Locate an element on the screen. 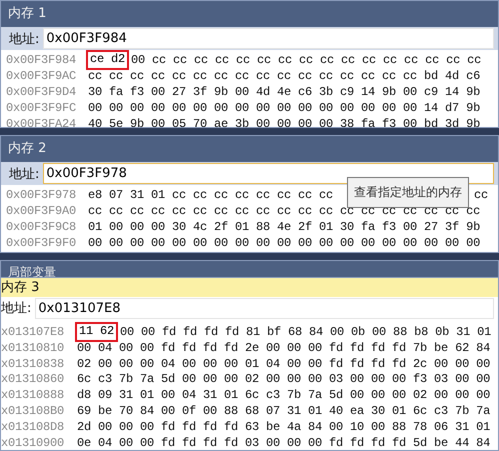 This screenshot has width=499, height=451. hex-bytes: 30 fa f3 00 27 3f 9b 00 4d 4e c6 3b c9 14 9b 00 c9 14 9b is located at coordinates (284, 92).